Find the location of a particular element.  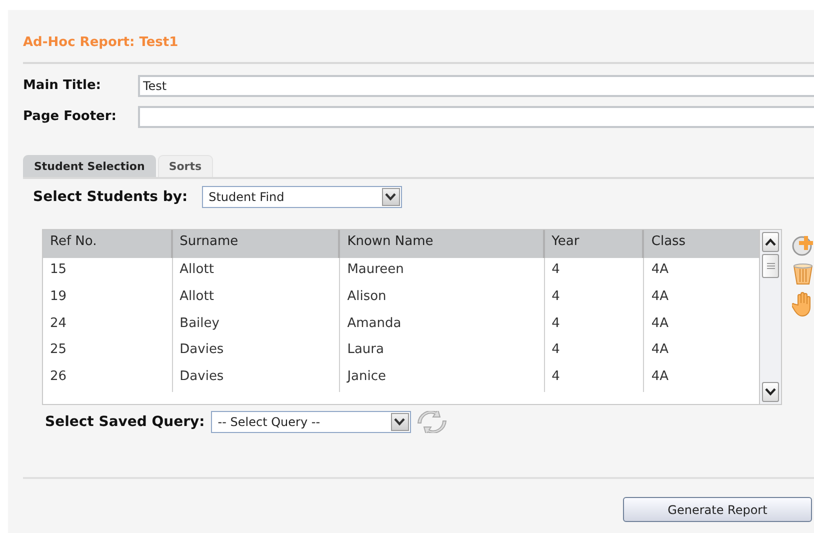

generate-report-button: Generate Report is located at coordinates (717, 509).